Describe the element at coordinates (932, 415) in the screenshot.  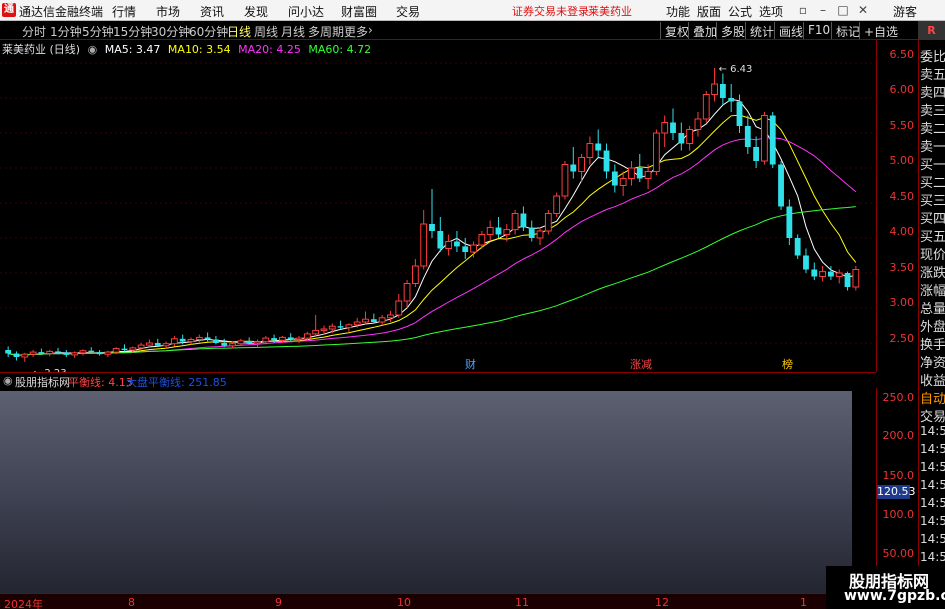
I see `side-jiaoyi: 交易` at that location.